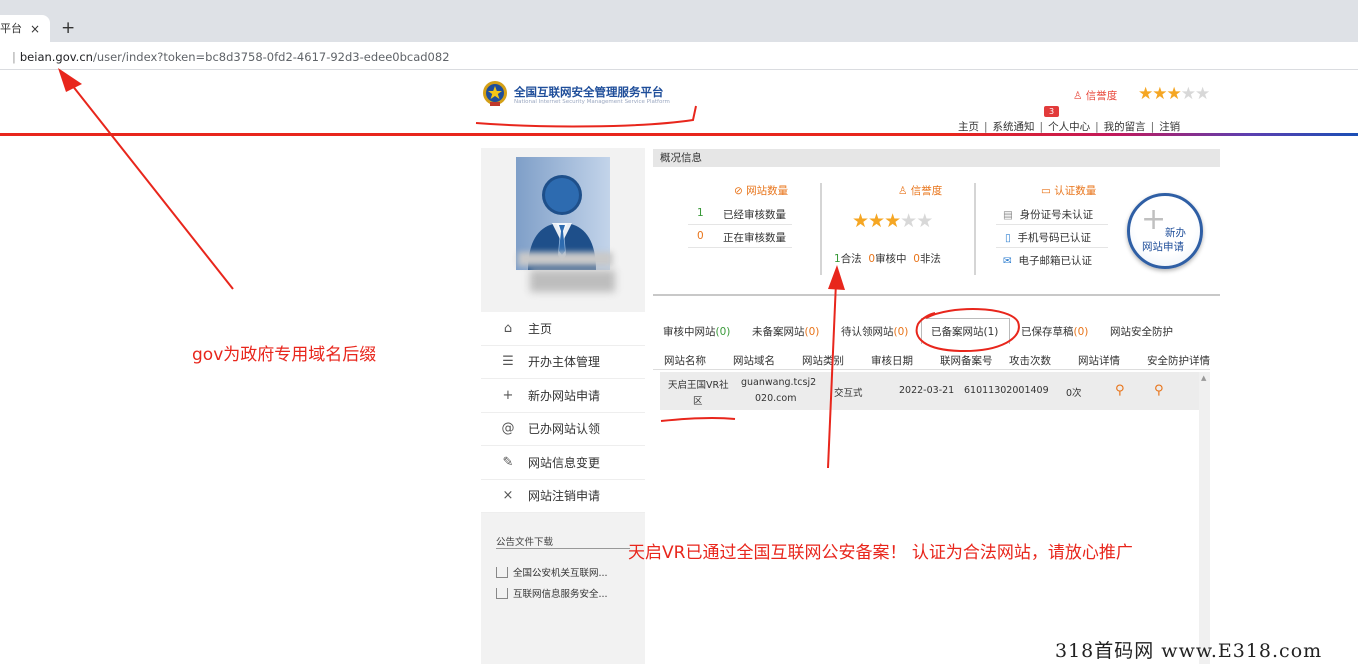 This screenshot has width=1358, height=664. Describe the element at coordinates (1099, 361) in the screenshot. I see `th-details: 网站详情` at that location.